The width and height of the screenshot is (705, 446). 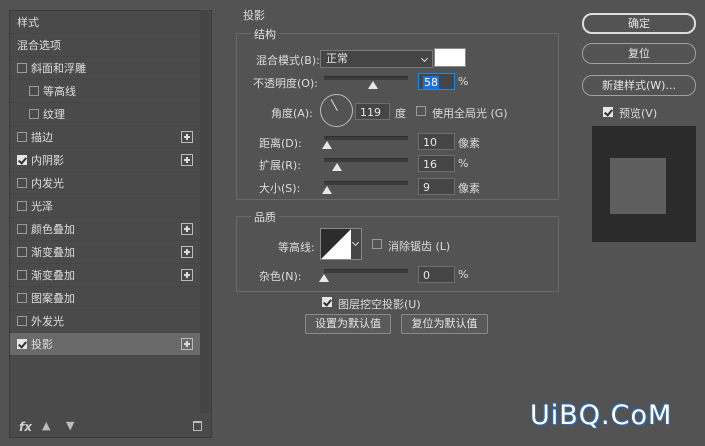 I want to click on style-item-row: 描边, so click(x=106, y=137).